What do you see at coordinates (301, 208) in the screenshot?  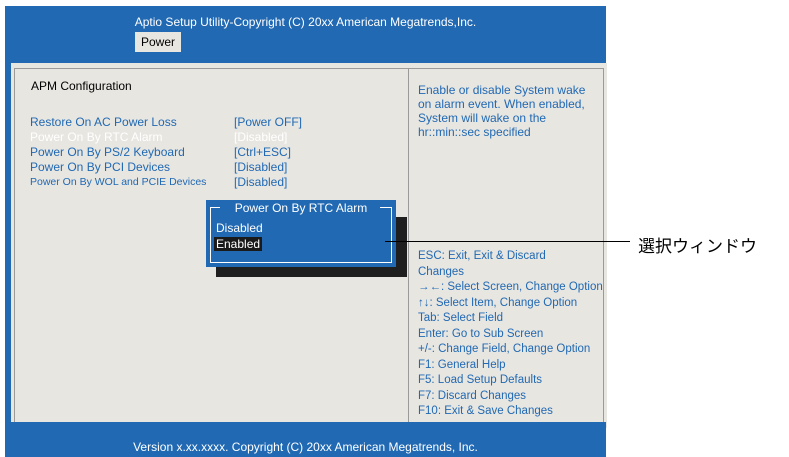 I see `popup-title: Power On By RTC Alarm` at bounding box center [301, 208].